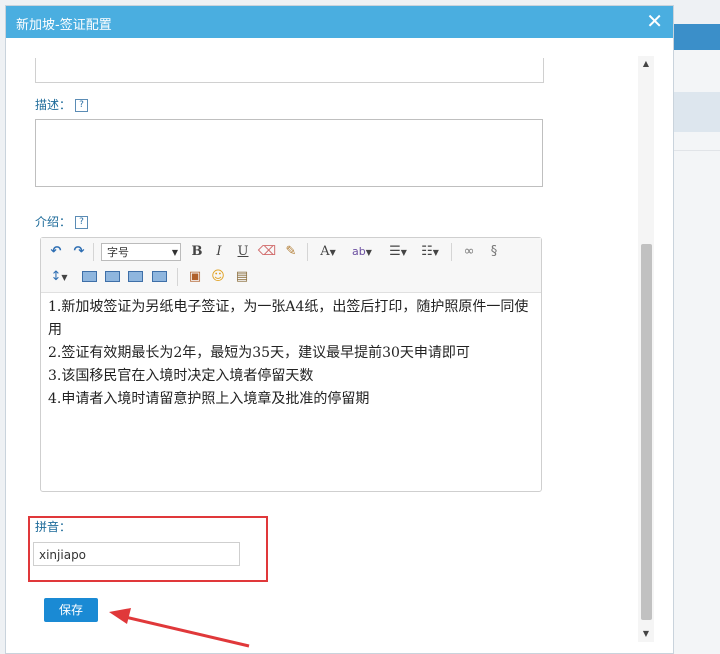 The width and height of the screenshot is (720, 654). What do you see at coordinates (135, 277) in the screenshot?
I see `align-right-icon` at bounding box center [135, 277].